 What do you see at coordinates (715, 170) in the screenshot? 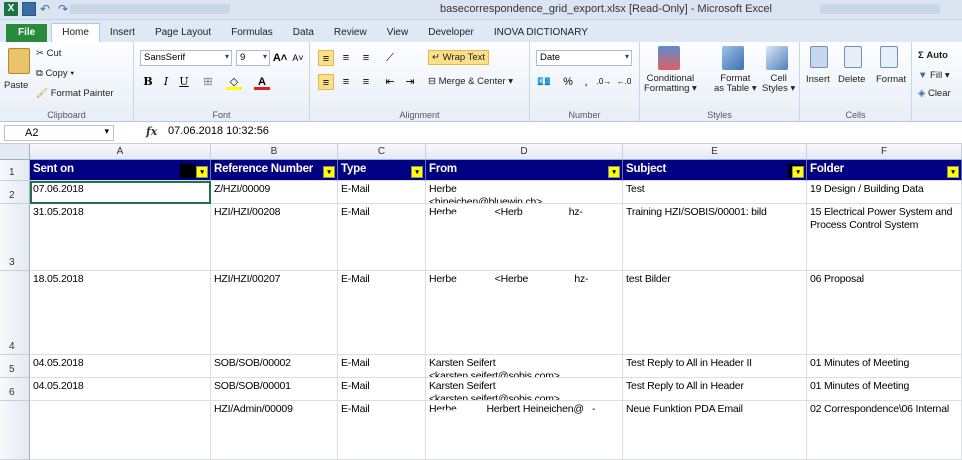
I see `header-cell-subject: Subject ▾` at bounding box center [715, 170].